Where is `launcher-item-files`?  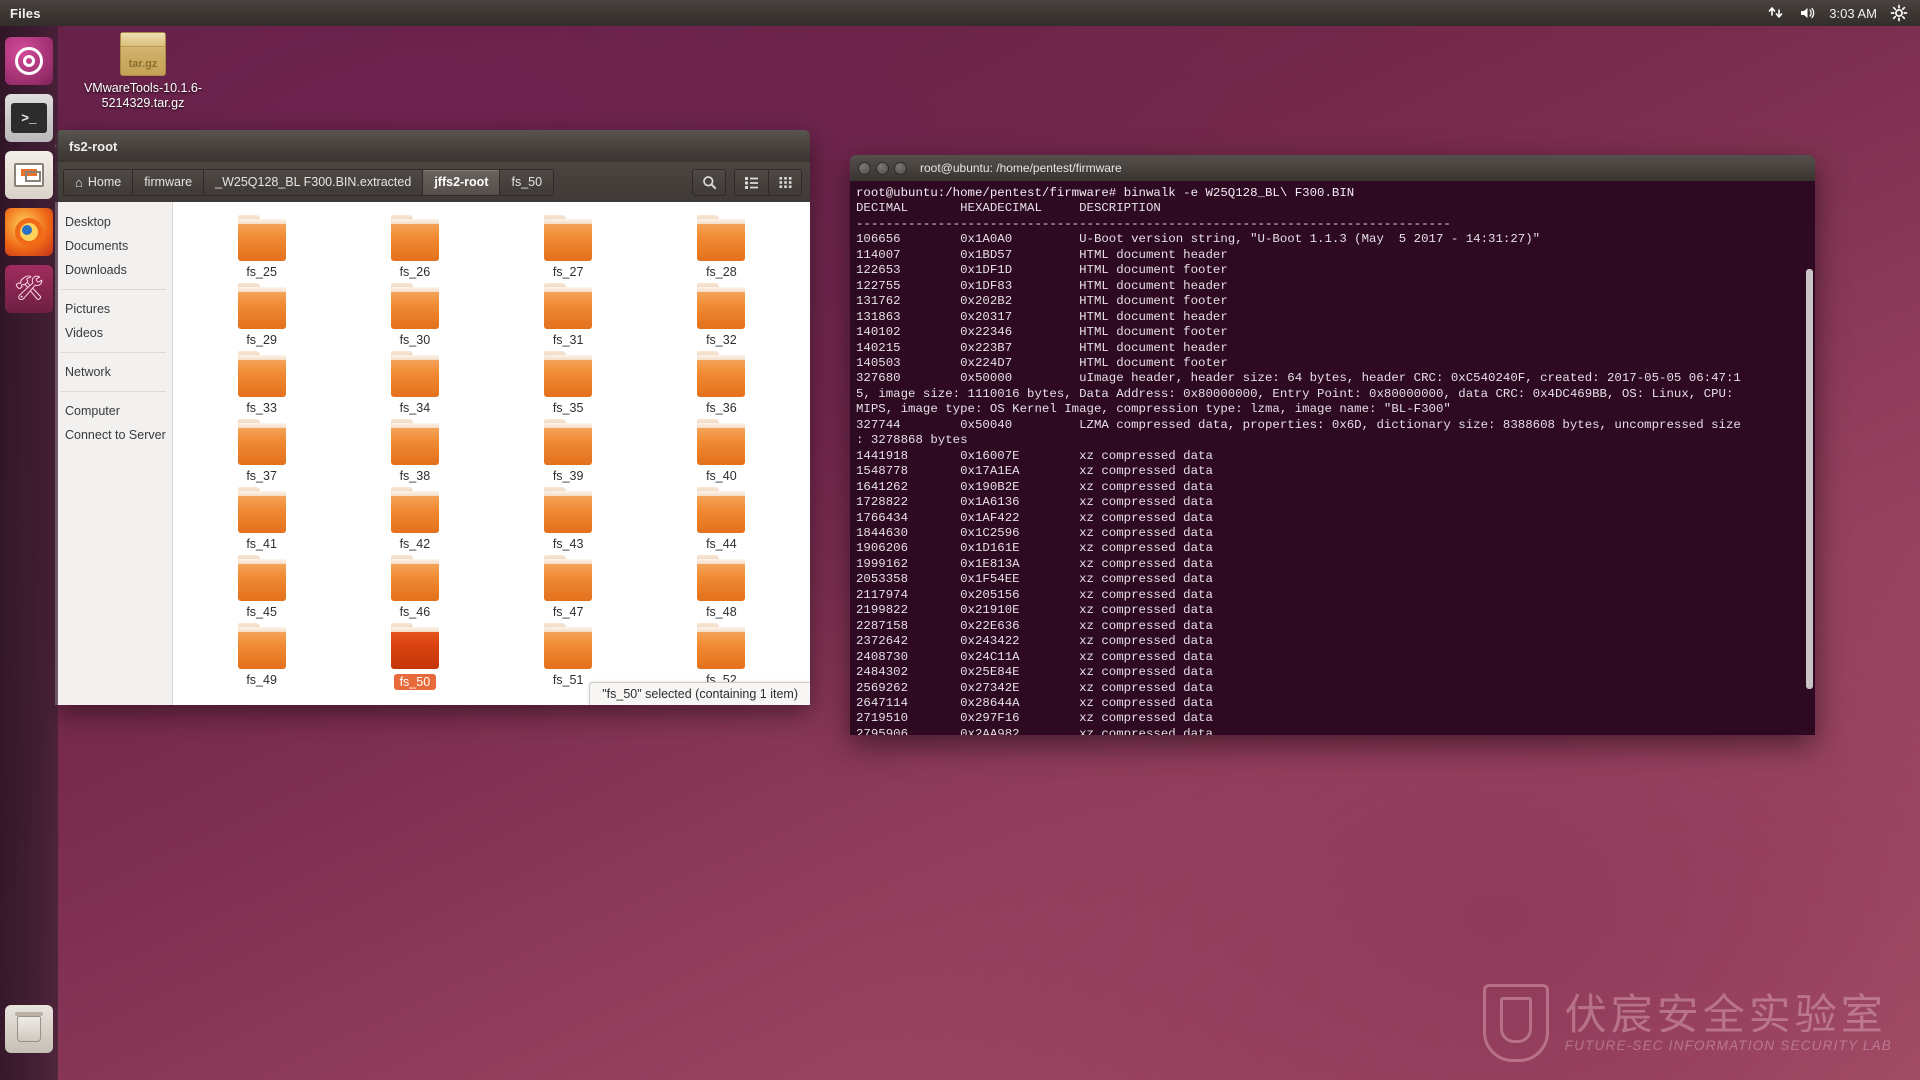
launcher-item-files is located at coordinates (29, 175).